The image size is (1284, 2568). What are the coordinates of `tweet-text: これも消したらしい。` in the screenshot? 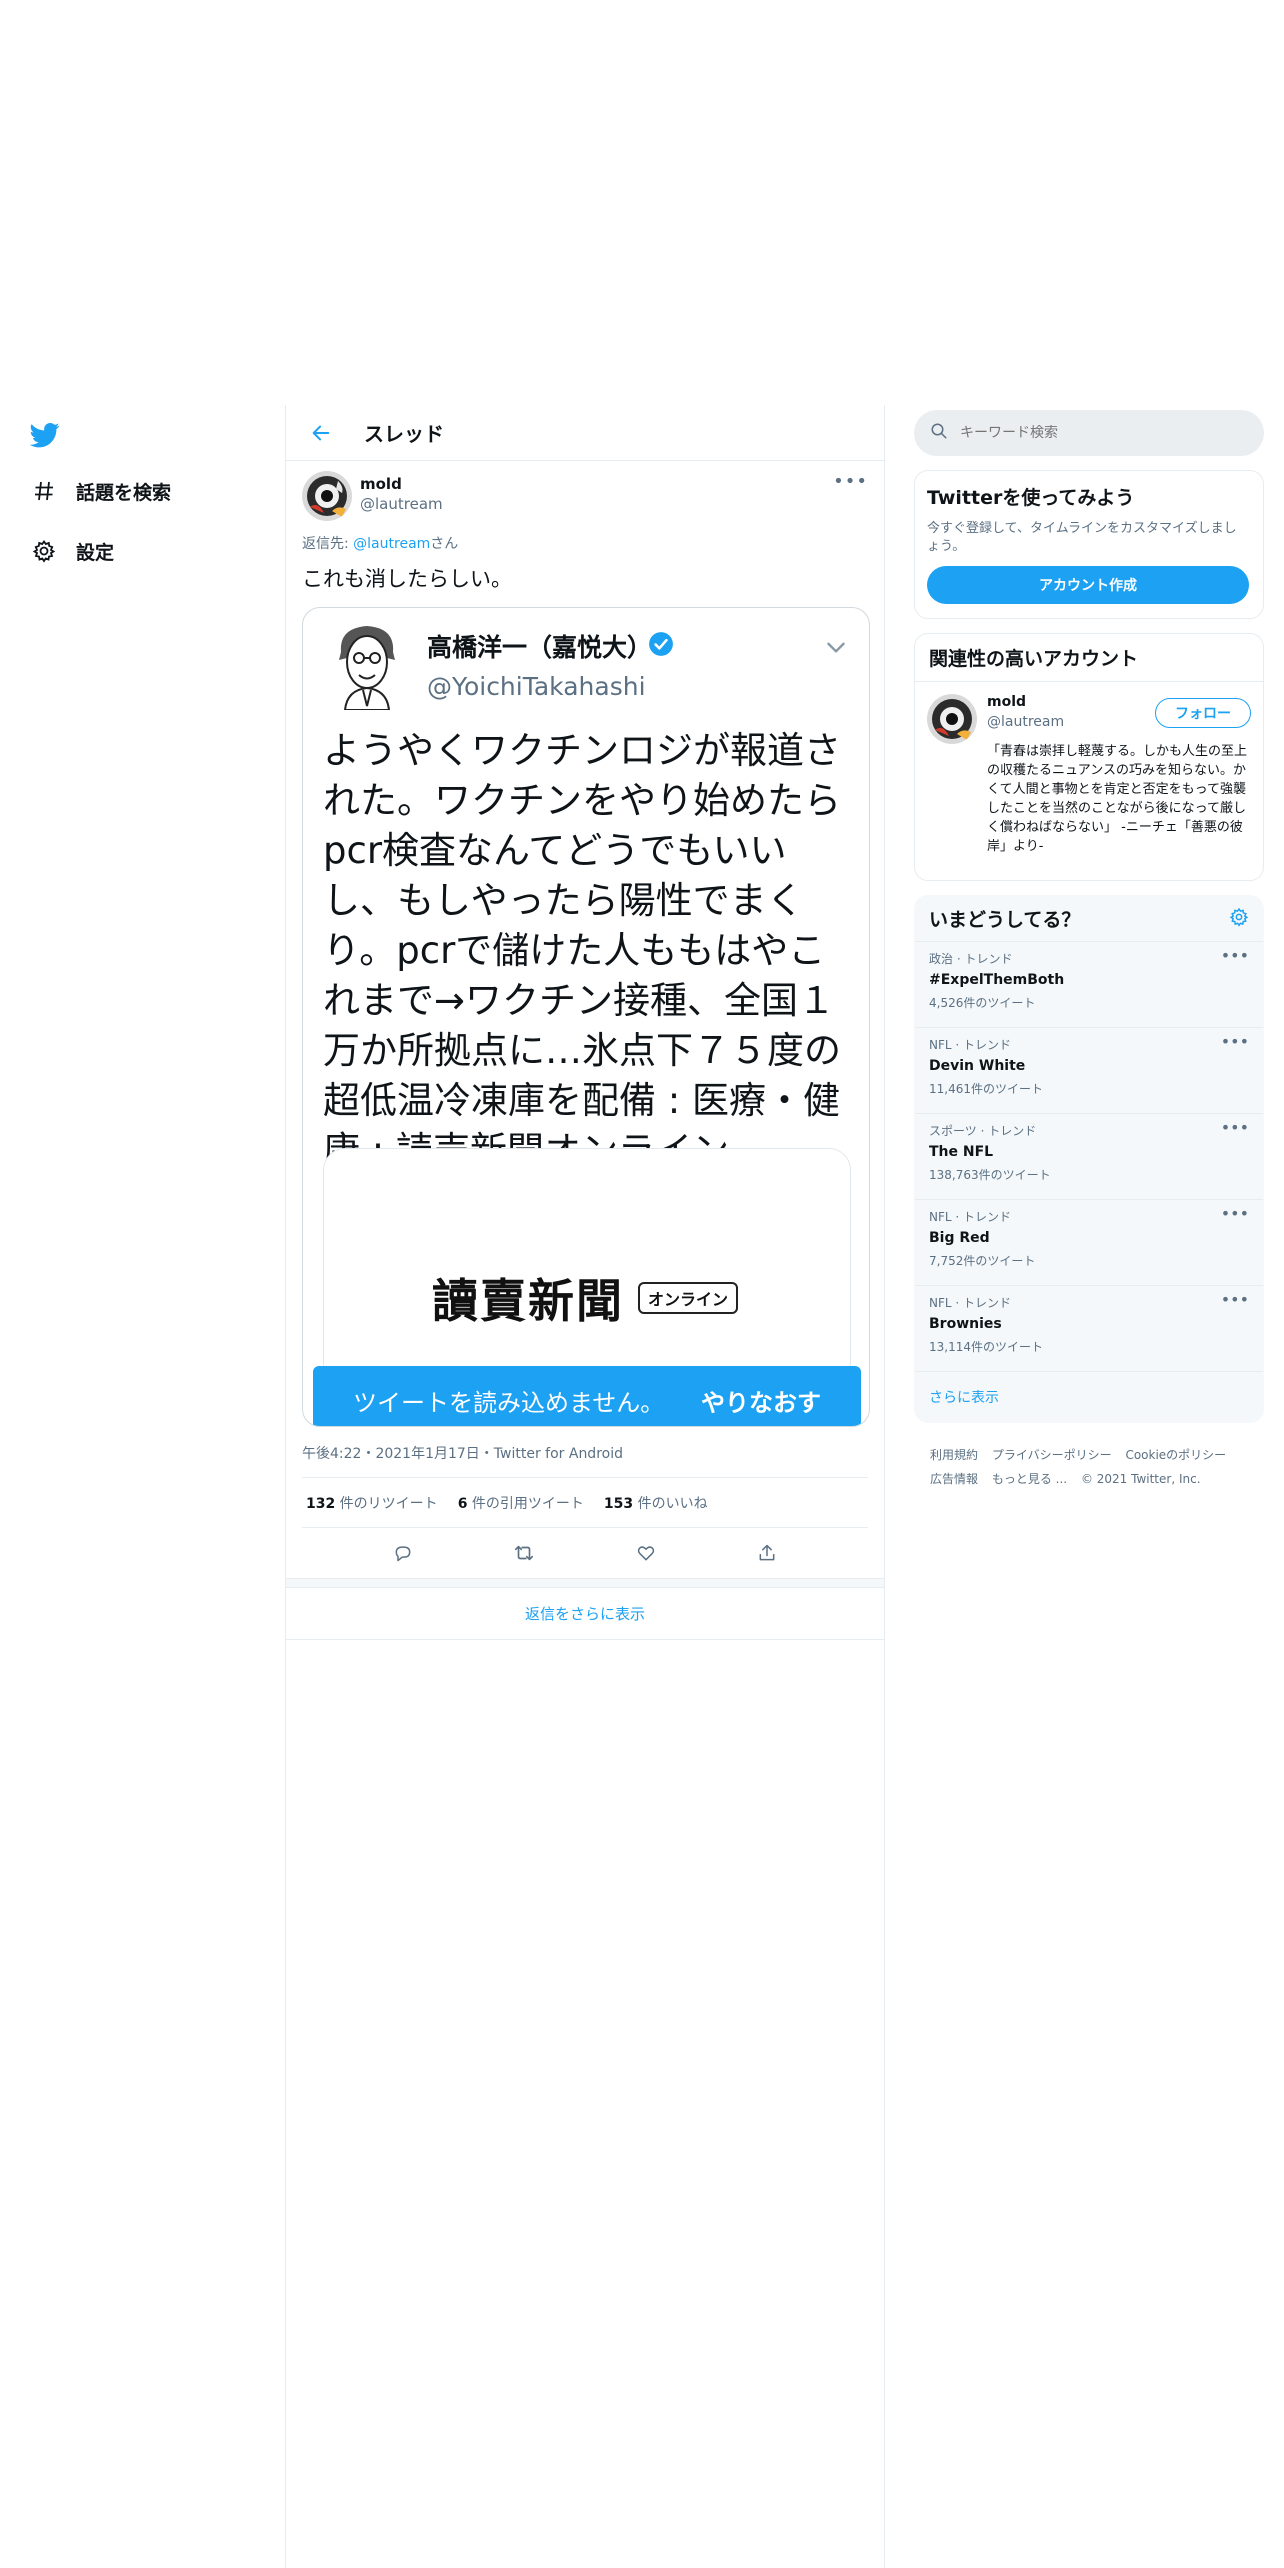 It's located at (407, 579).